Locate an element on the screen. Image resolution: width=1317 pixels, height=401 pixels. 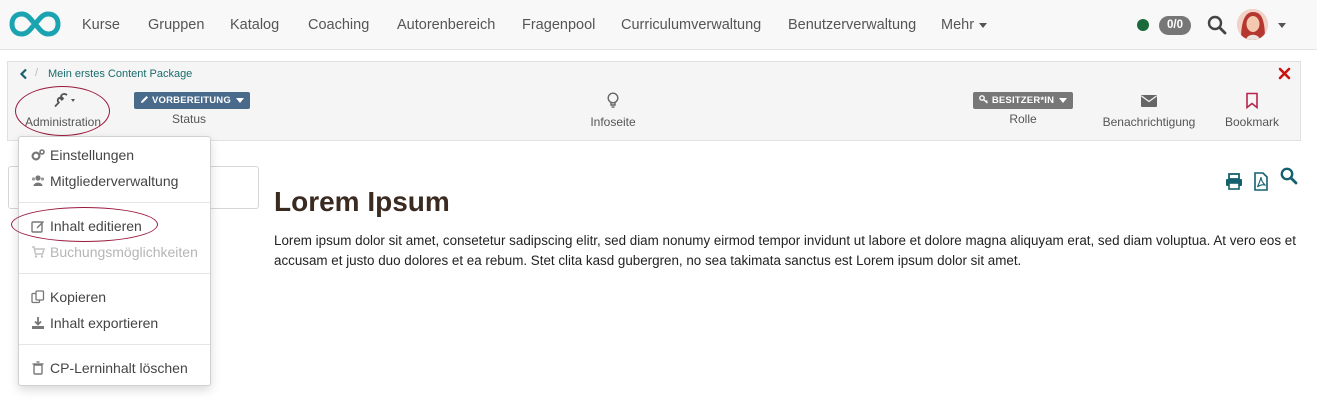
menu-item-buchungsmoeglichkeiten: Buchungsmöglichkeiten is located at coordinates (114, 252).